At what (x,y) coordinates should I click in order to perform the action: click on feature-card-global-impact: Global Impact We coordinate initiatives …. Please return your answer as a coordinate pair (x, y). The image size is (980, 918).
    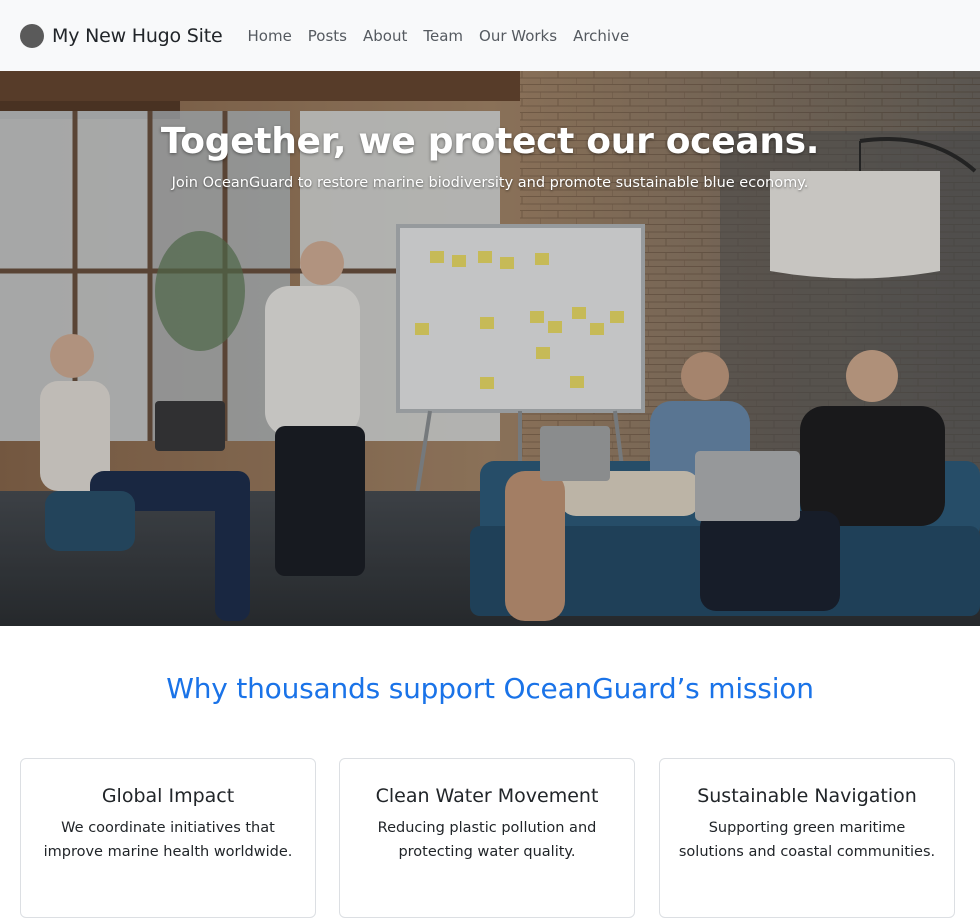
    Looking at the image, I should click on (168, 838).